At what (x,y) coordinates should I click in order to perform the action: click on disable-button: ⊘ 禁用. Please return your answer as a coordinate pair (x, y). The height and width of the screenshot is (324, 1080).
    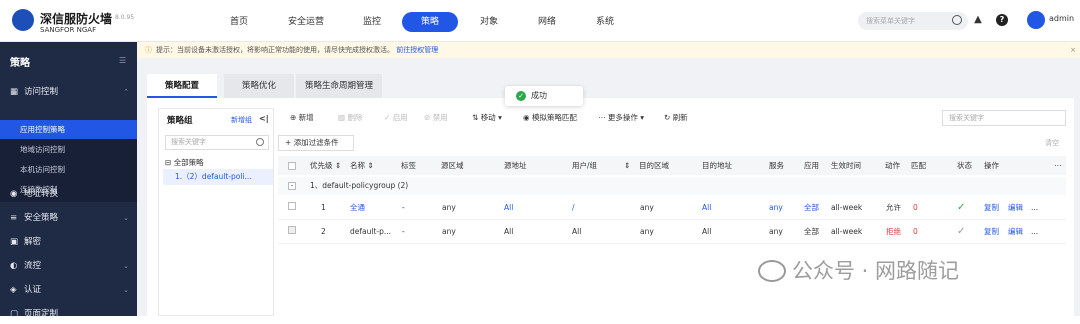
    Looking at the image, I should click on (436, 118).